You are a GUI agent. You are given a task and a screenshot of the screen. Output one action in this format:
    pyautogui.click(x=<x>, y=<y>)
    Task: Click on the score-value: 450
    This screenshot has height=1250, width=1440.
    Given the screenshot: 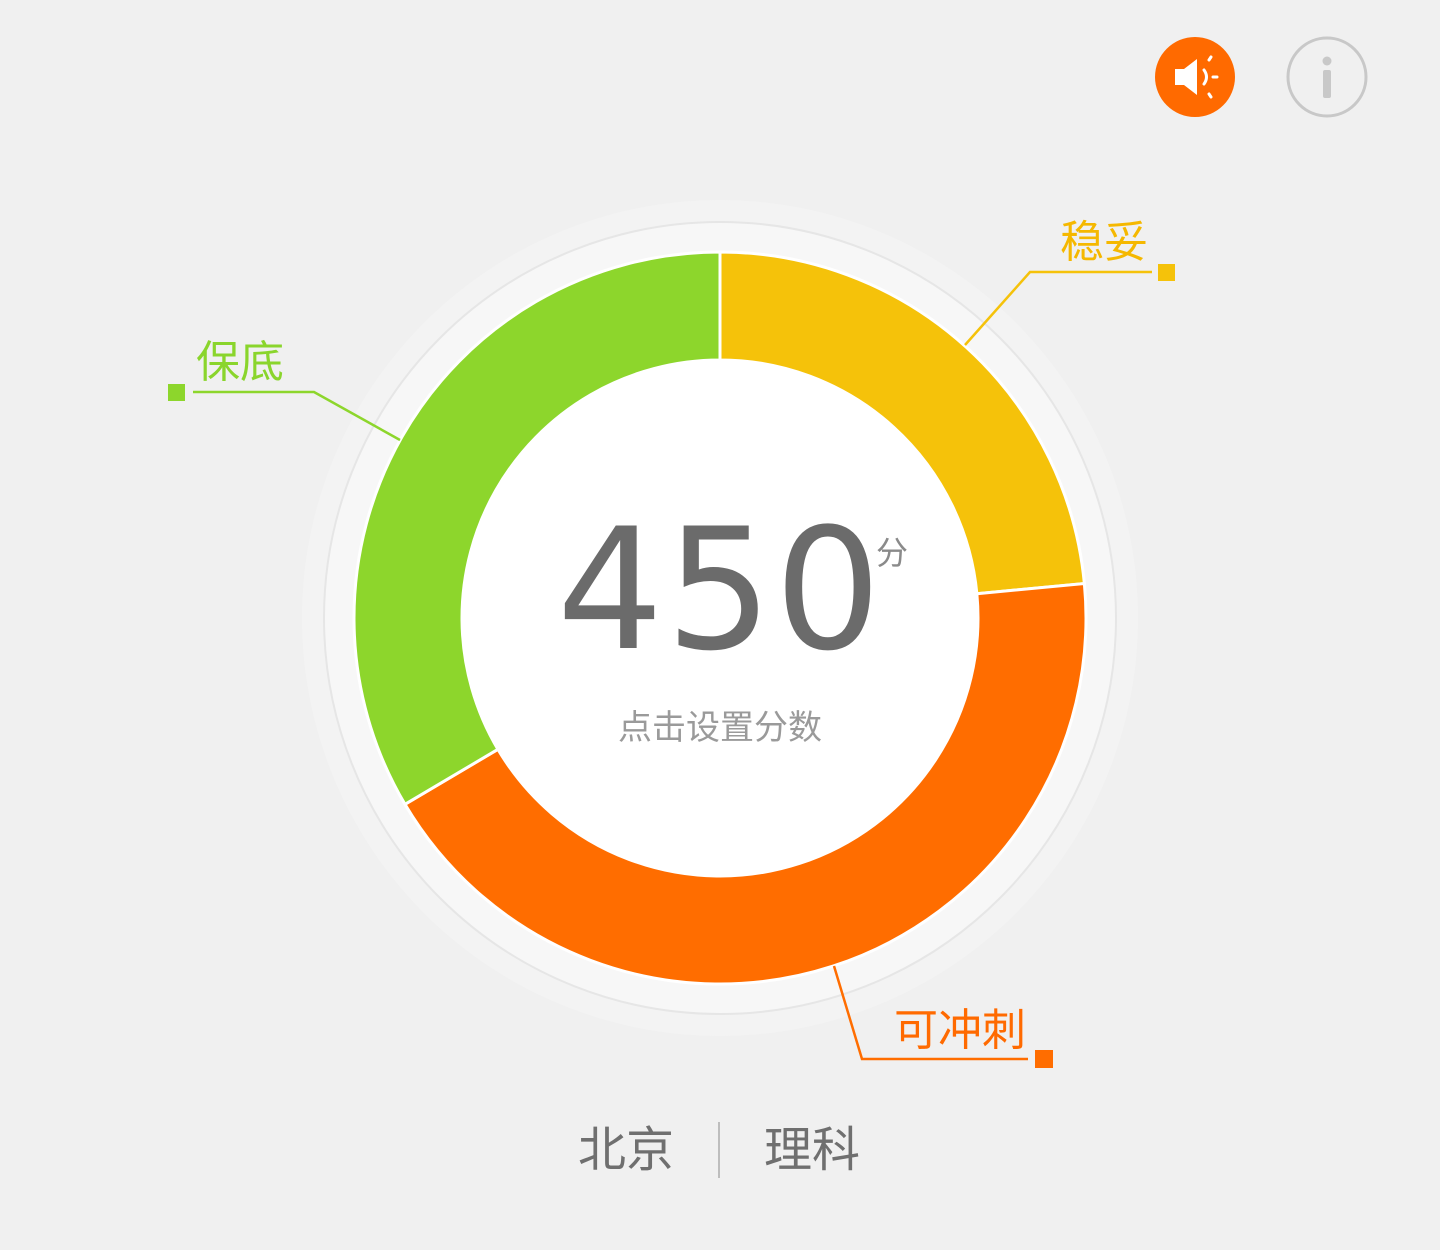 What is the action you would take?
    pyautogui.click(x=720, y=590)
    